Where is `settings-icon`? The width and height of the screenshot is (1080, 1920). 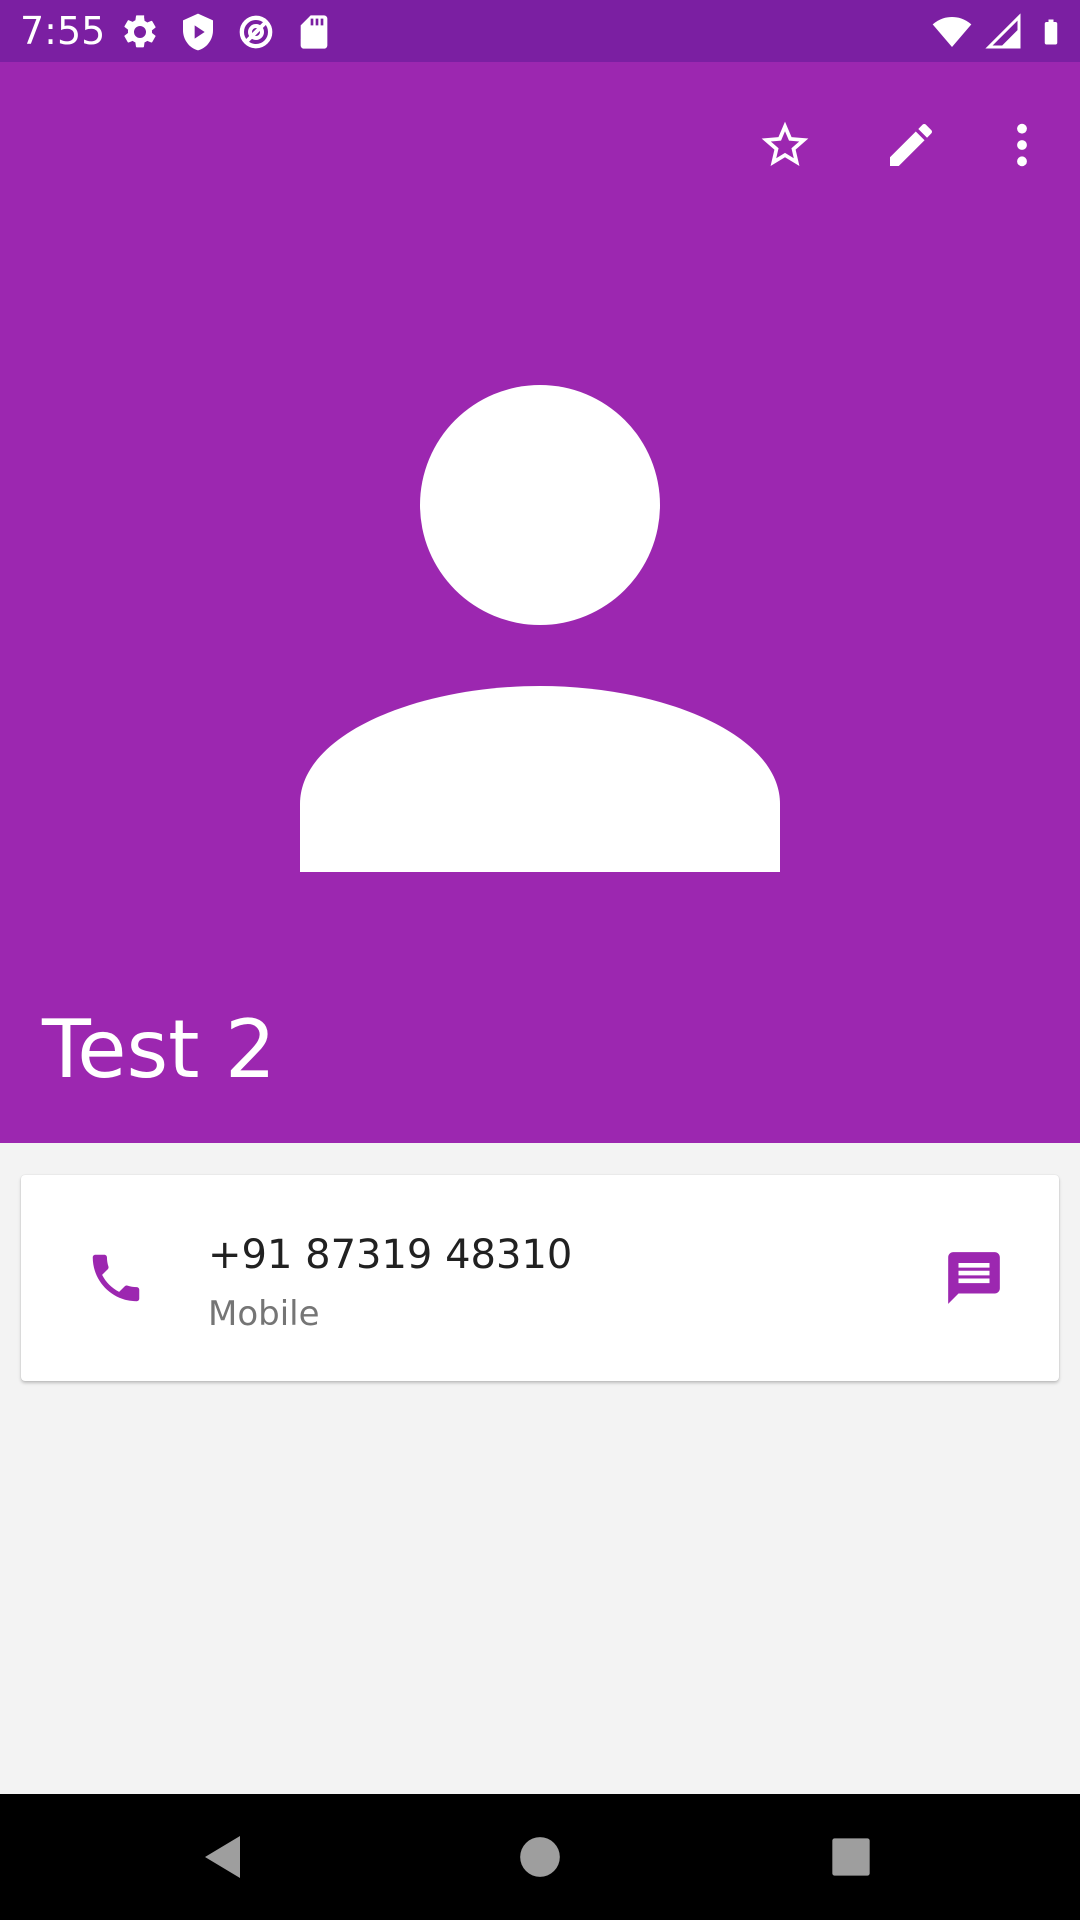 settings-icon is located at coordinates (140, 31).